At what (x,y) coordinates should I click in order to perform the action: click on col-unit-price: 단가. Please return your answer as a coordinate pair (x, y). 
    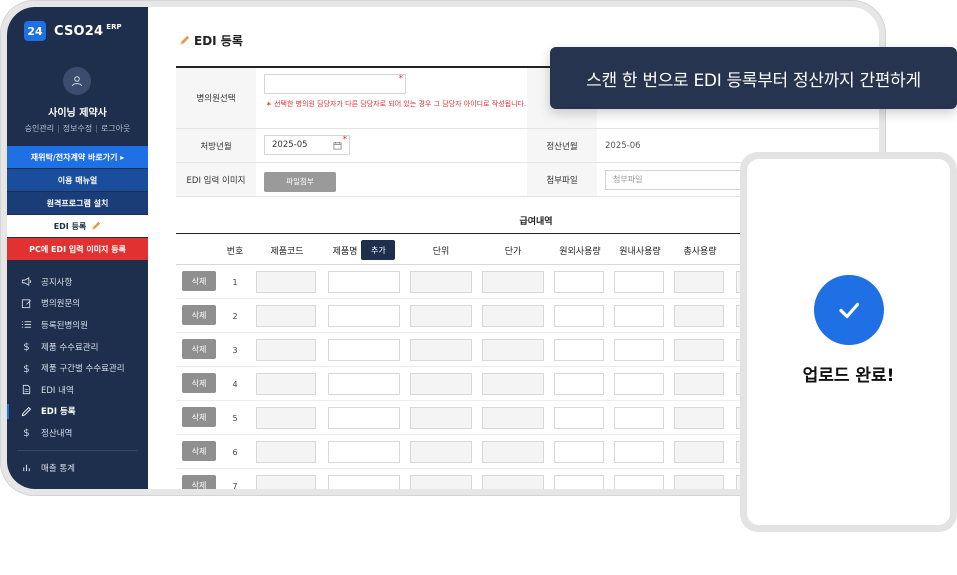
    Looking at the image, I should click on (513, 251).